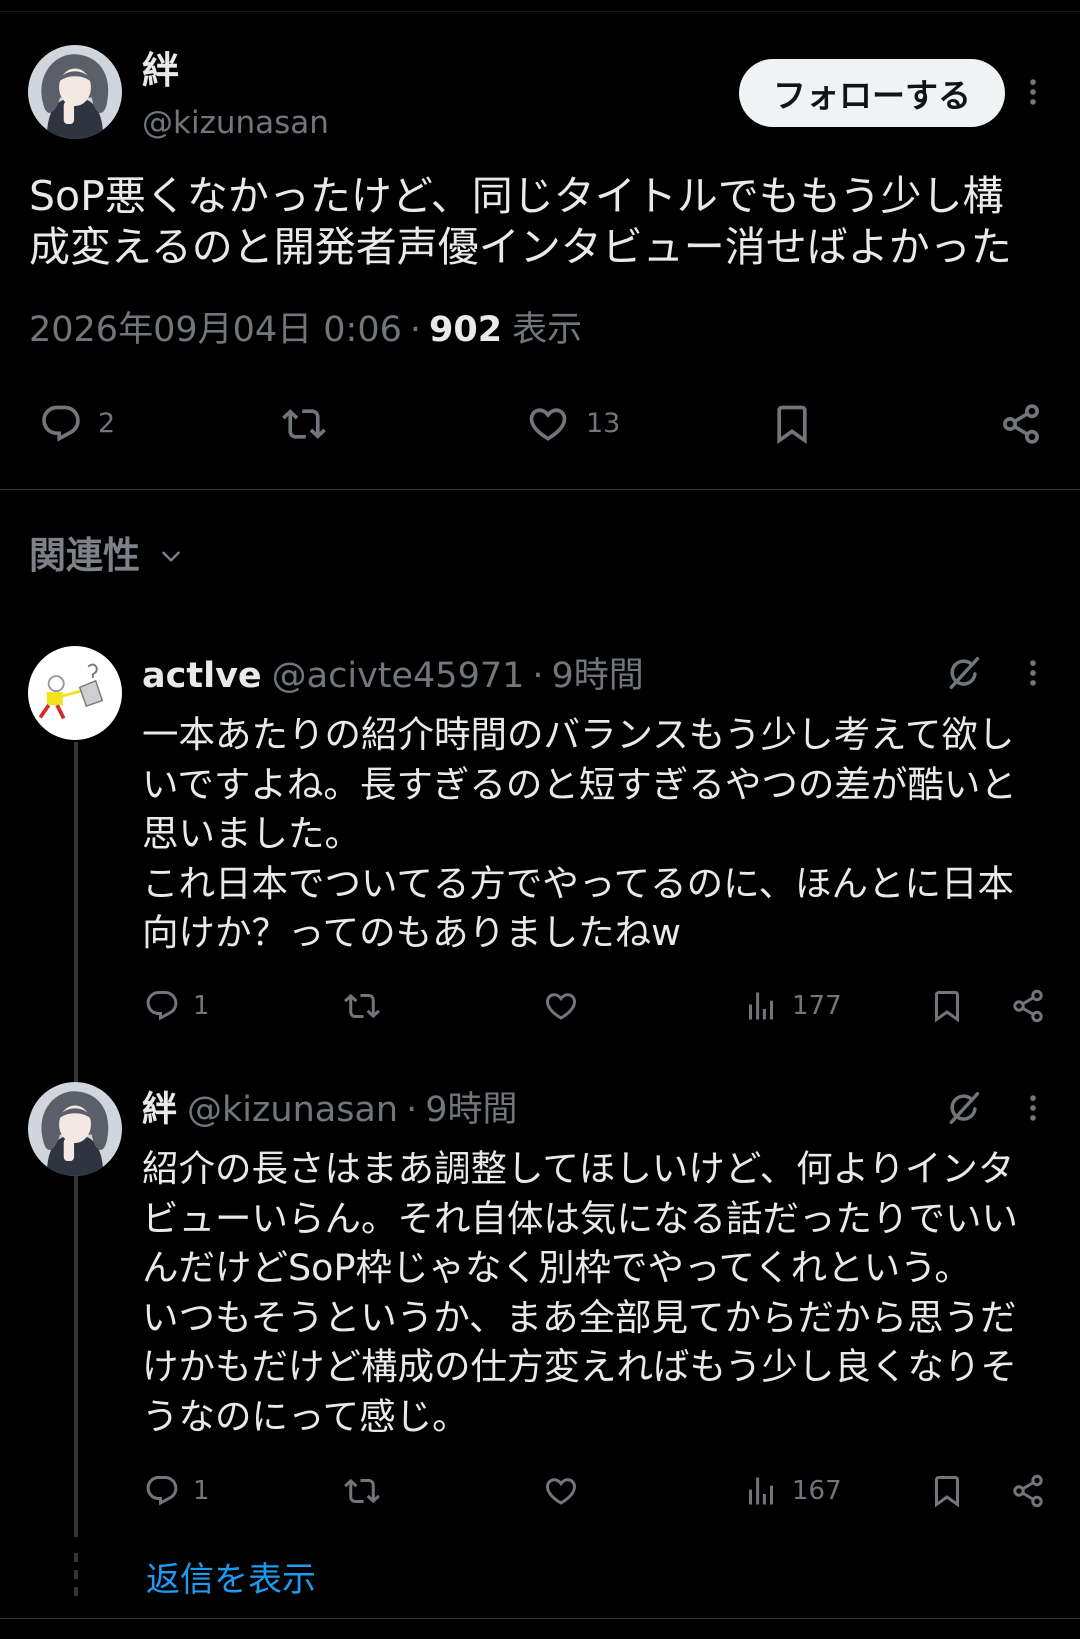 This screenshot has width=1080, height=1639. What do you see at coordinates (540, 489) in the screenshot?
I see `section-divider` at bounding box center [540, 489].